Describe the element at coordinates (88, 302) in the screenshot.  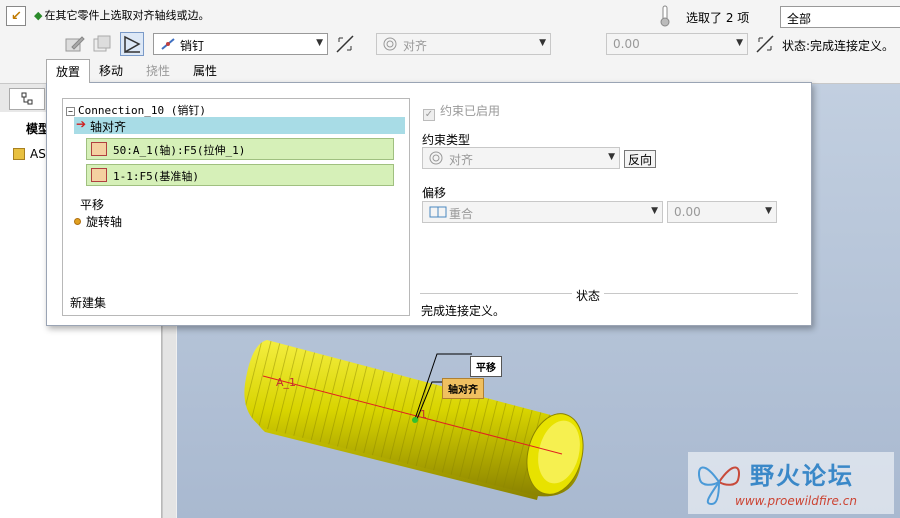
I see `new-set-link: 新建集` at that location.